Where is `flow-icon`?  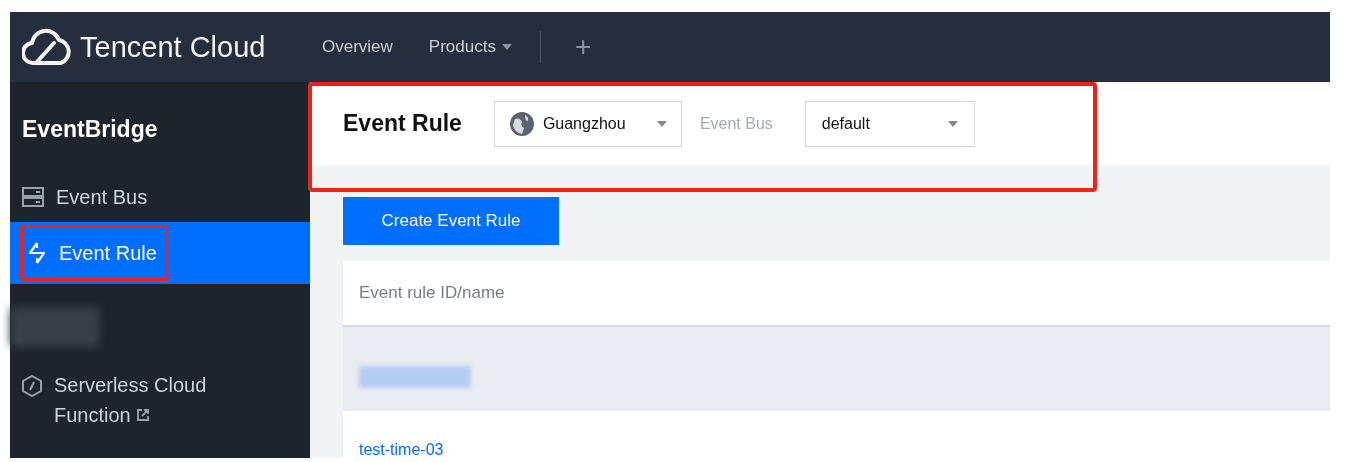 flow-icon is located at coordinates (37, 253).